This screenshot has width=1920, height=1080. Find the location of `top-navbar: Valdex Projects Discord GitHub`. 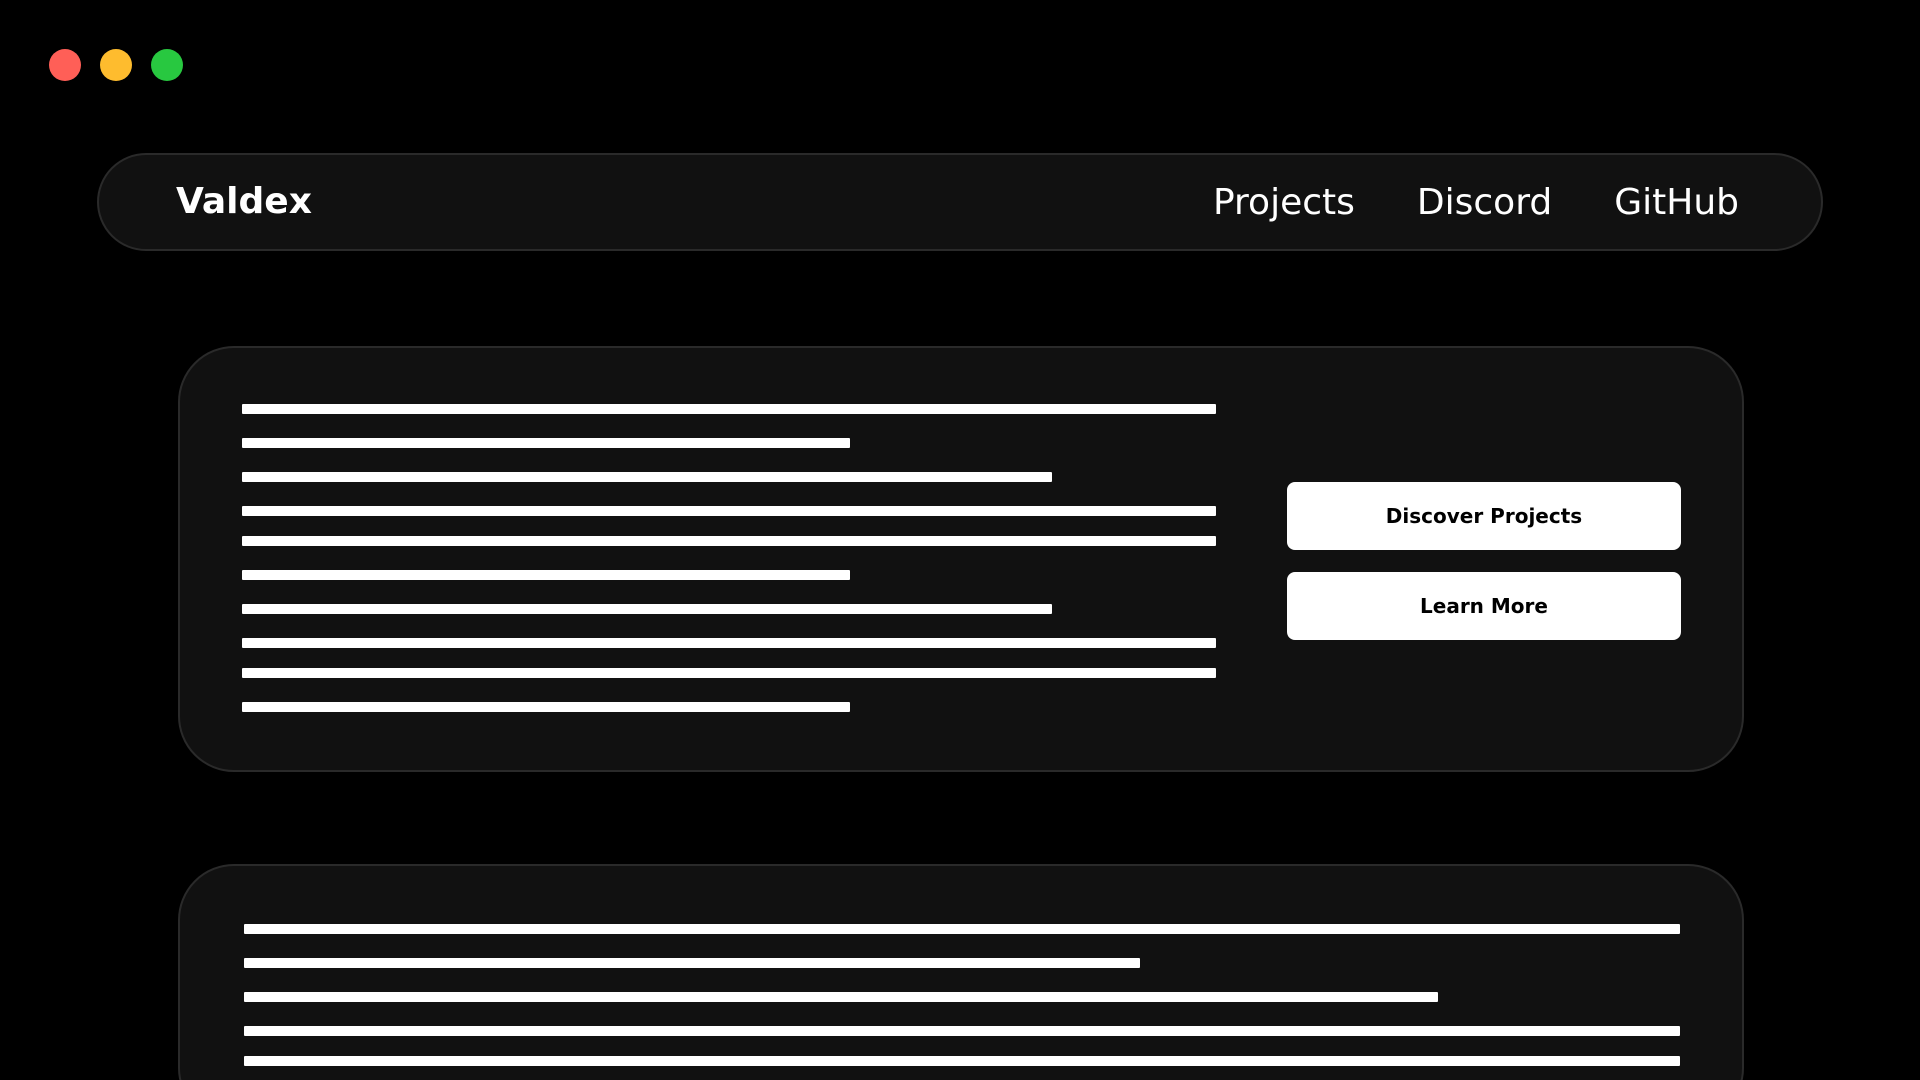

top-navbar: Valdex Projects Discord GitHub is located at coordinates (960, 202).